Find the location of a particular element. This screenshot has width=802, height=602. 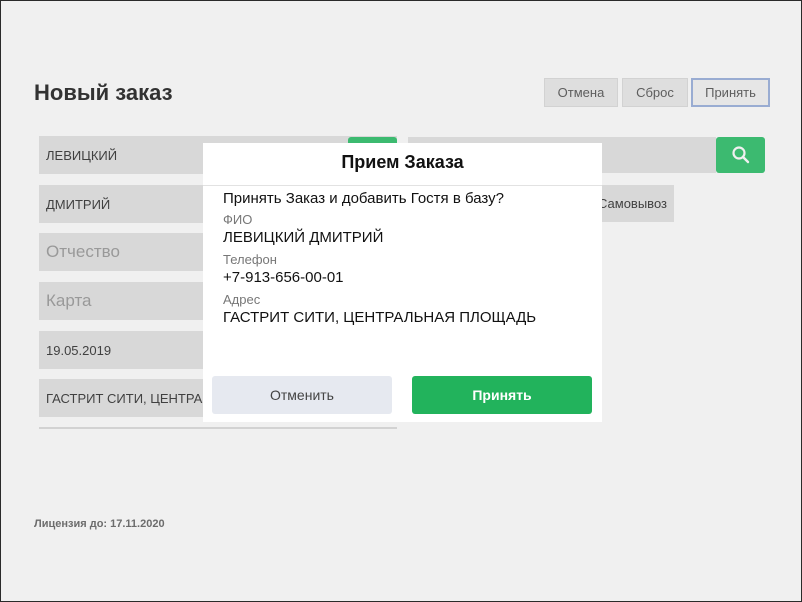

dialog-cancel-button: Отменить is located at coordinates (302, 395).